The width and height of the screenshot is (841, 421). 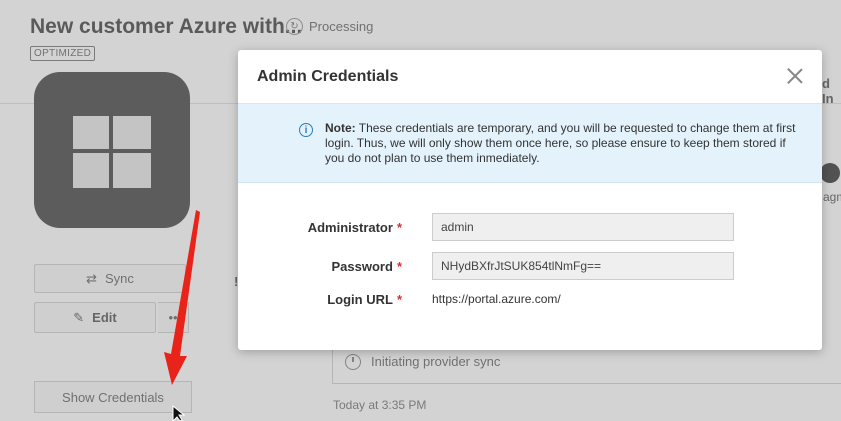 I want to click on note-prefix: Note:, so click(x=340, y=128).